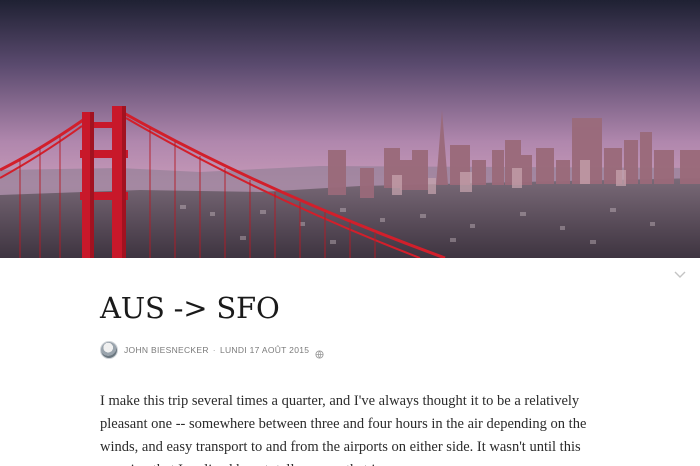 This screenshot has height=466, width=700. What do you see at coordinates (190, 308) in the screenshot?
I see `post-title: AUS -> SFO` at bounding box center [190, 308].